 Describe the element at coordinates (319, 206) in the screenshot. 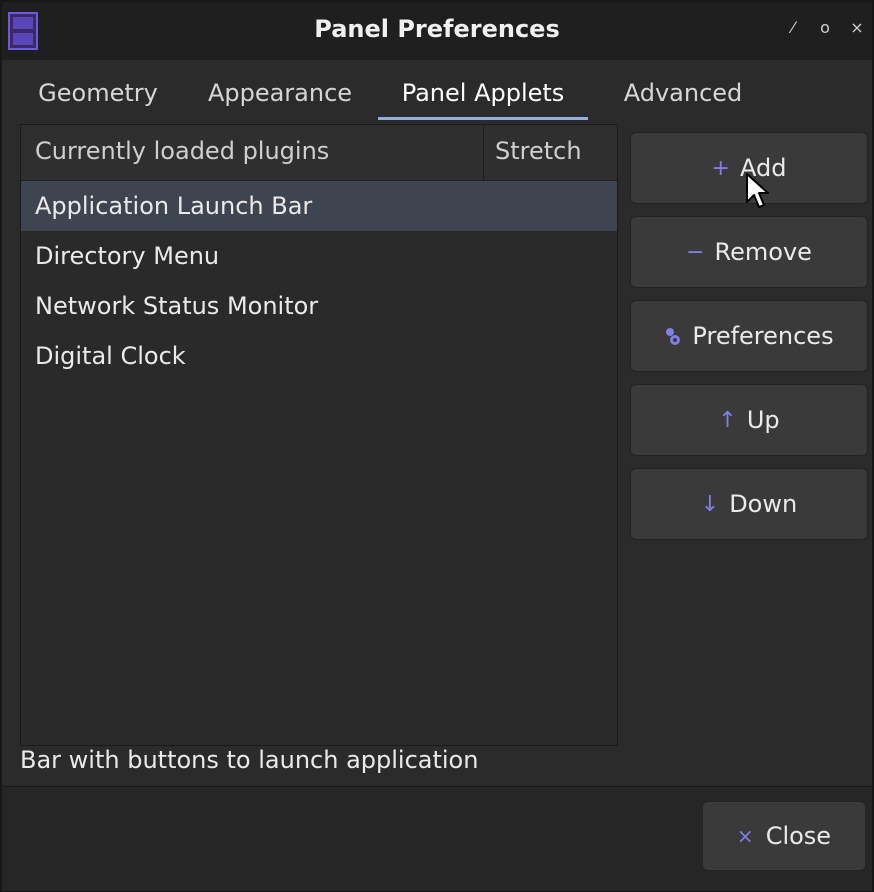

I see `plugin-row: Application Launch Bar` at that location.